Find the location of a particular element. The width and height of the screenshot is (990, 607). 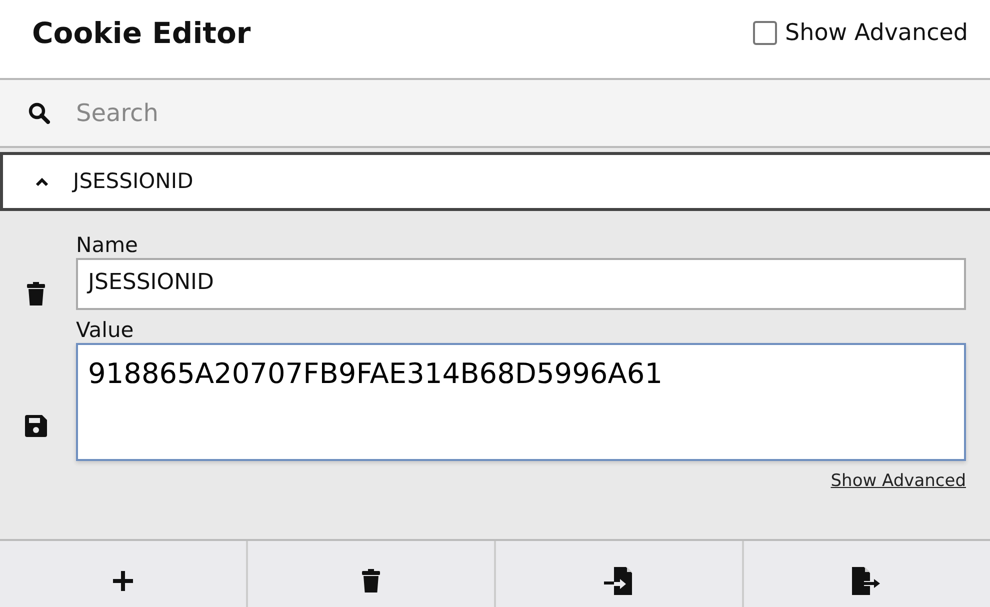

field-label: Value is located at coordinates (105, 331).